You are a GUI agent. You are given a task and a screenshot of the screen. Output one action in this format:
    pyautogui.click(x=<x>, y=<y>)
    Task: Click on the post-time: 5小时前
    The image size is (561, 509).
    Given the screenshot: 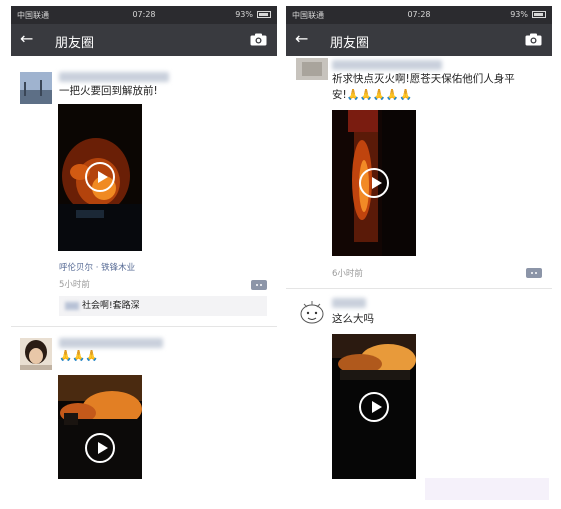 What is the action you would take?
    pyautogui.click(x=74, y=285)
    